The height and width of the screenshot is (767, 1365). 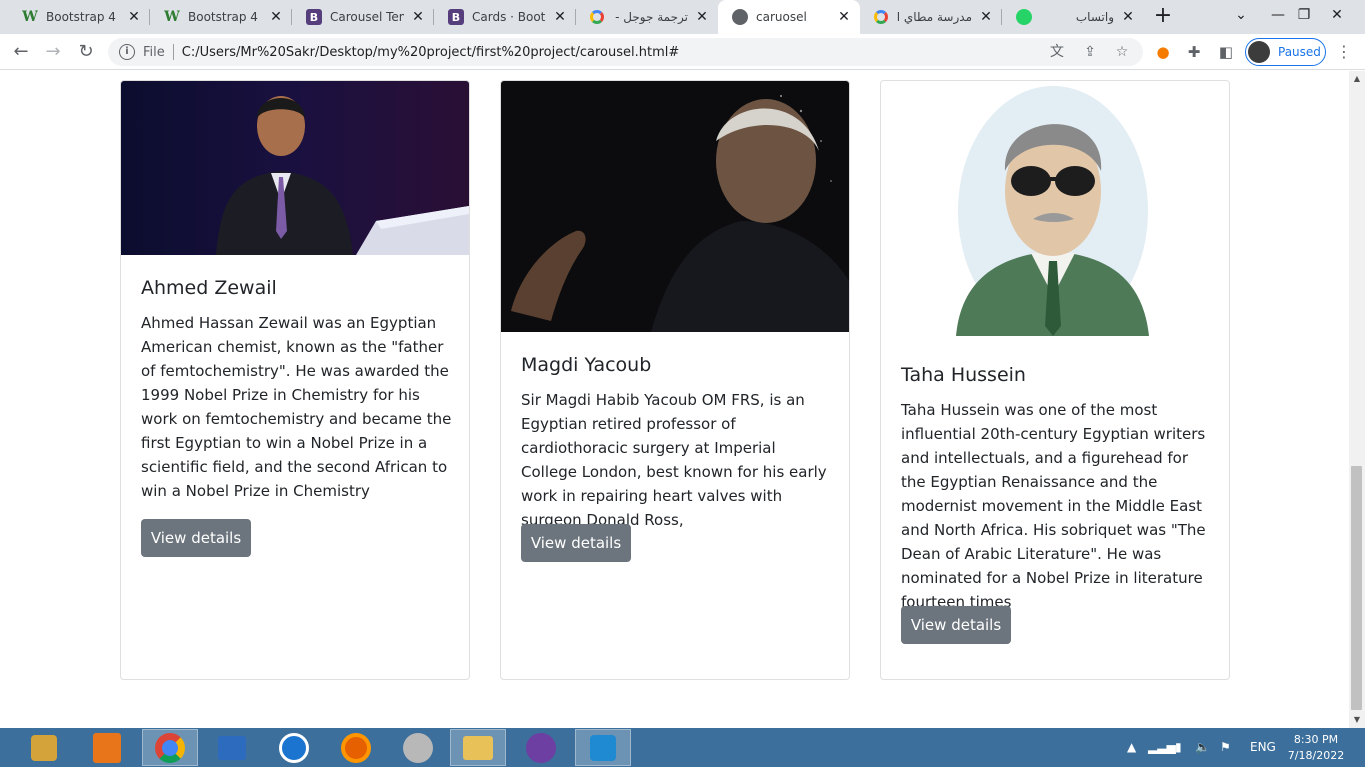 What do you see at coordinates (1226, 52) in the screenshot?
I see `side-panel-icon: ◧` at bounding box center [1226, 52].